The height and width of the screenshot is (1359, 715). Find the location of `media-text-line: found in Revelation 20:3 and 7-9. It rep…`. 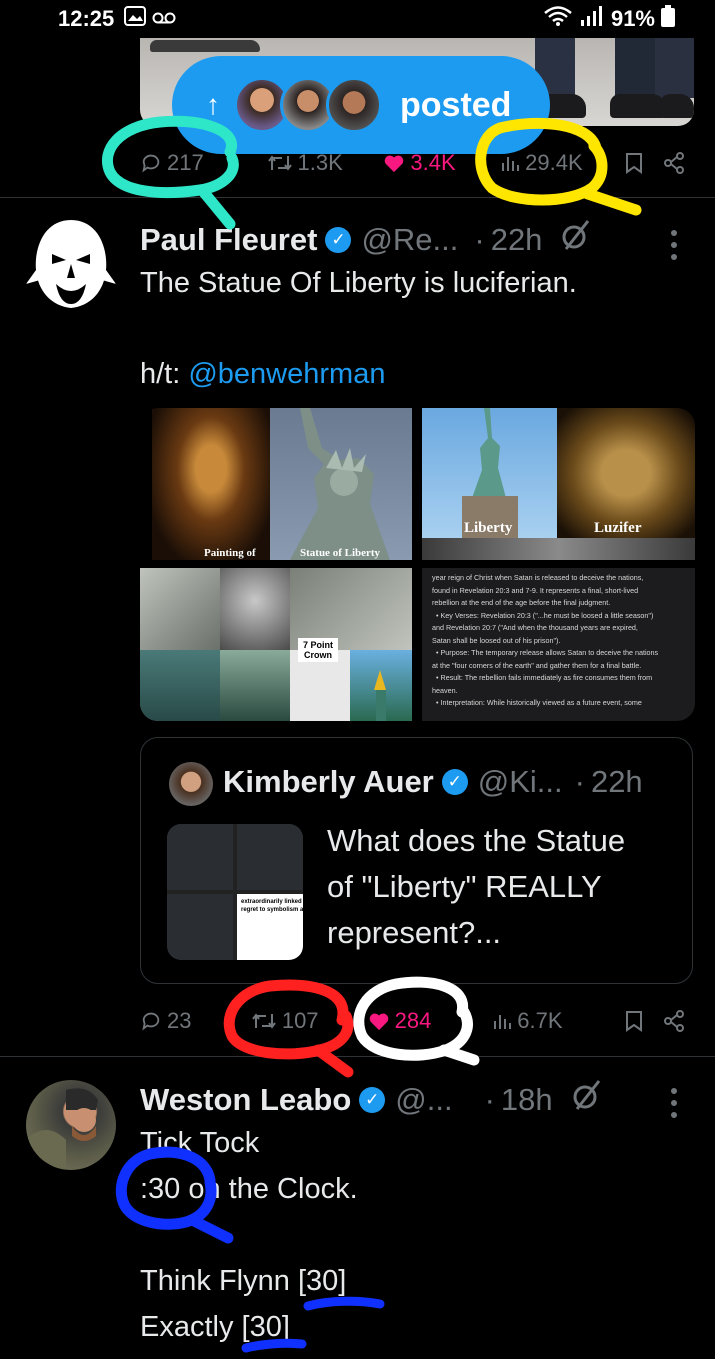

media-text-line: found in Revelation 20:3 and 7-9. It rep… is located at coordinates (535, 590).